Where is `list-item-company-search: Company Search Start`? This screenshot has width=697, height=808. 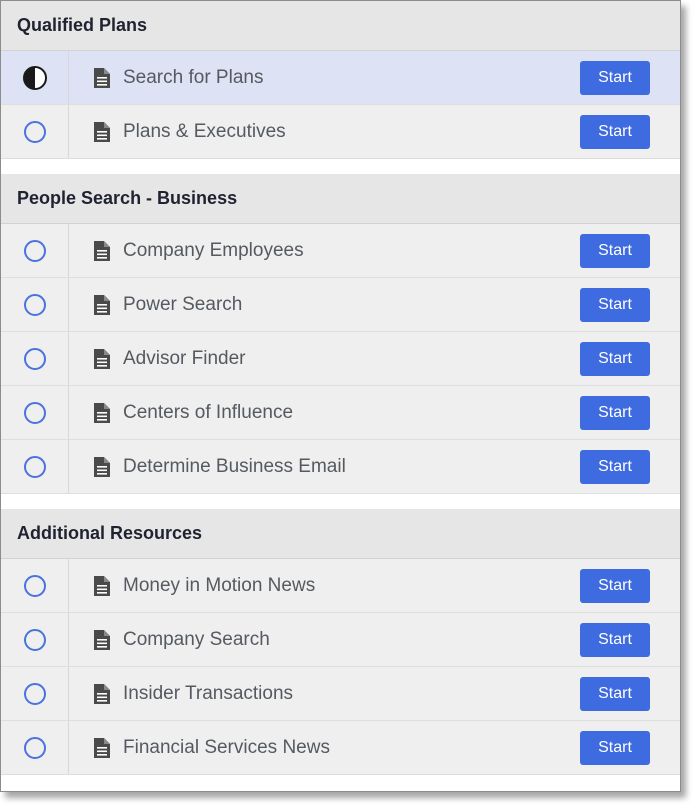 list-item-company-search: Company Search Start is located at coordinates (340, 640).